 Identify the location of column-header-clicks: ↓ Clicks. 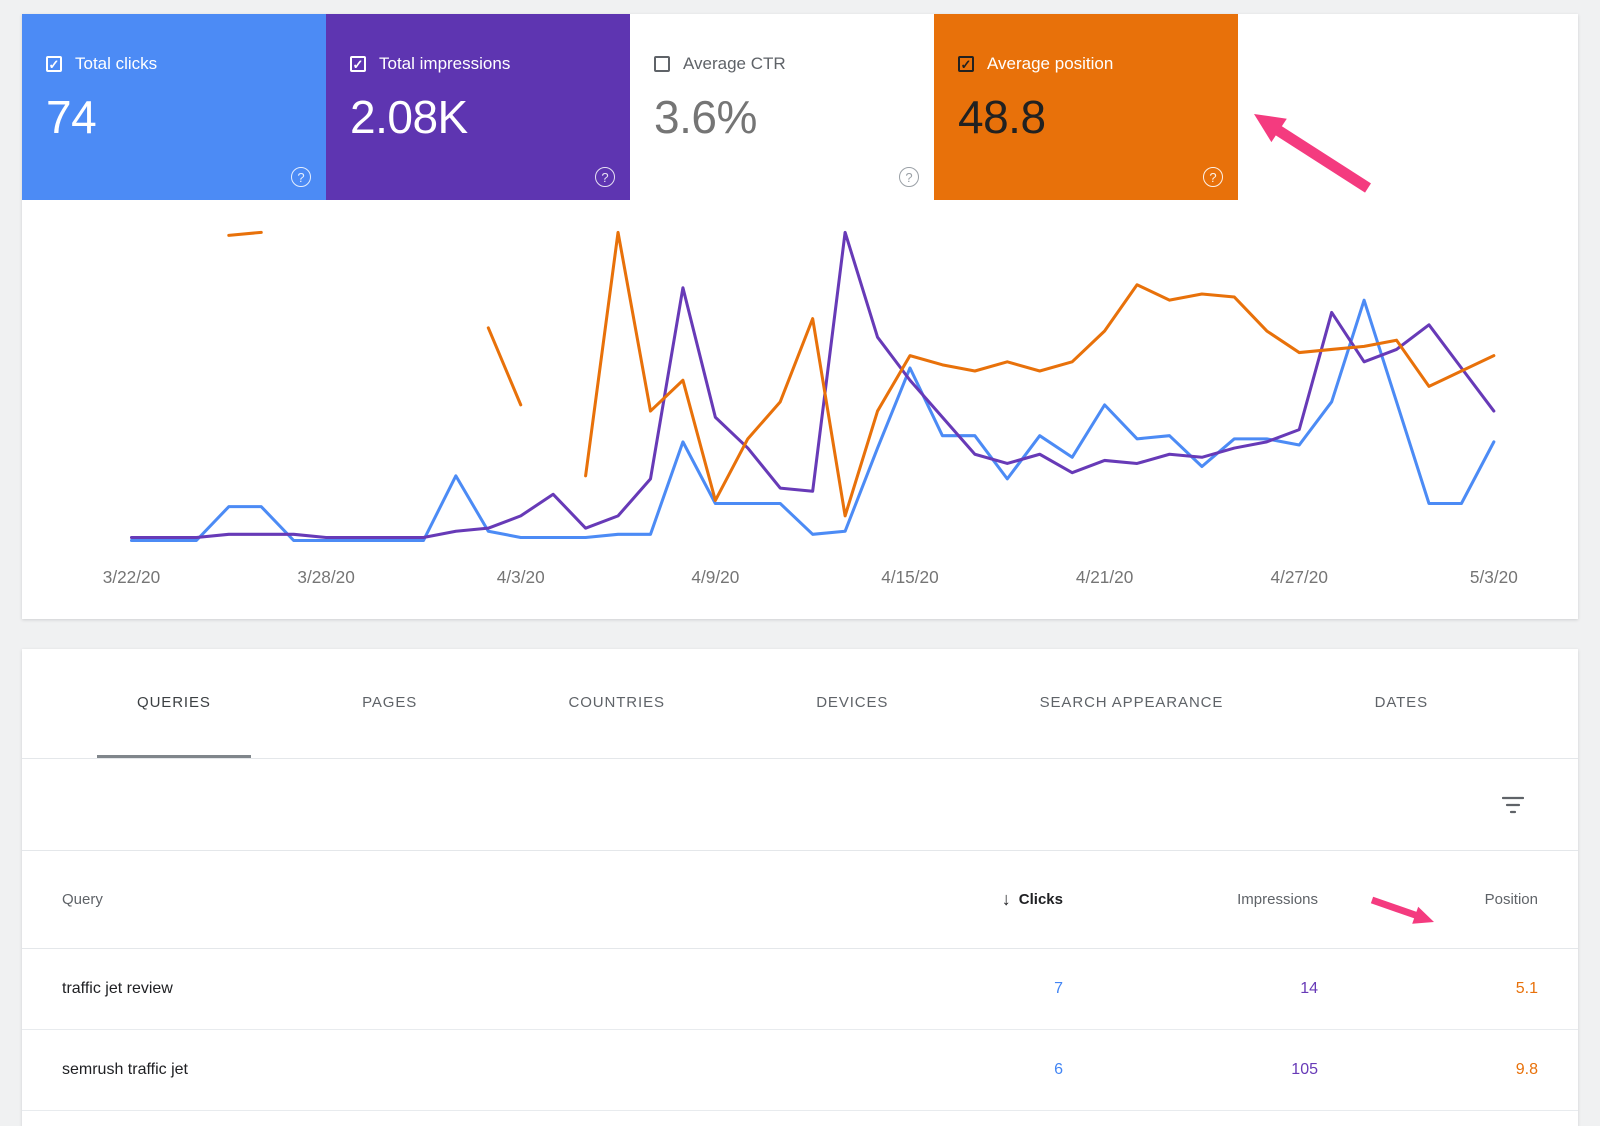
(988, 899).